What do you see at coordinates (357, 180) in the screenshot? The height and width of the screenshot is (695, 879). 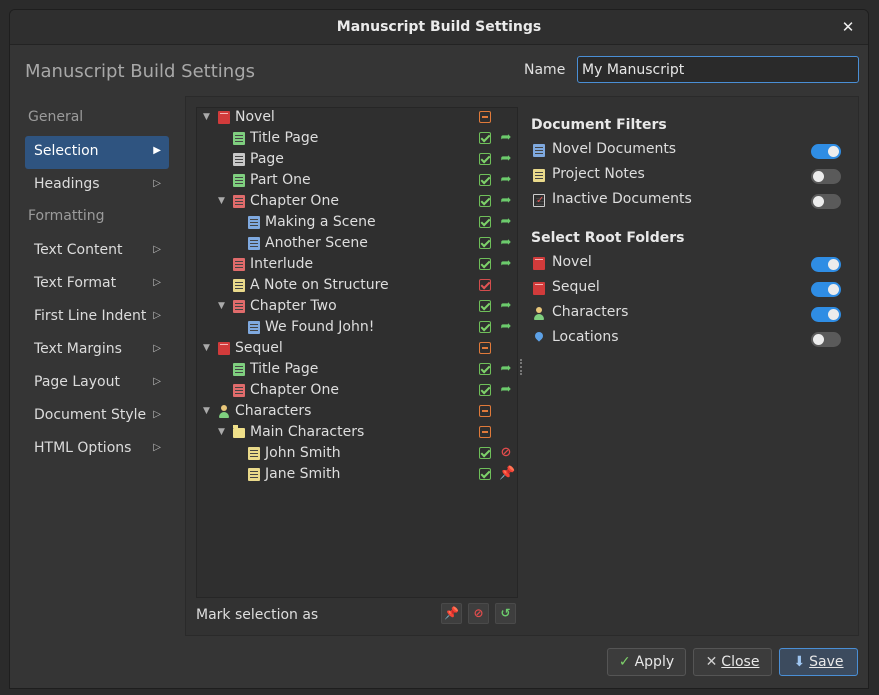 I see `tree-row: Part One ➦` at bounding box center [357, 180].